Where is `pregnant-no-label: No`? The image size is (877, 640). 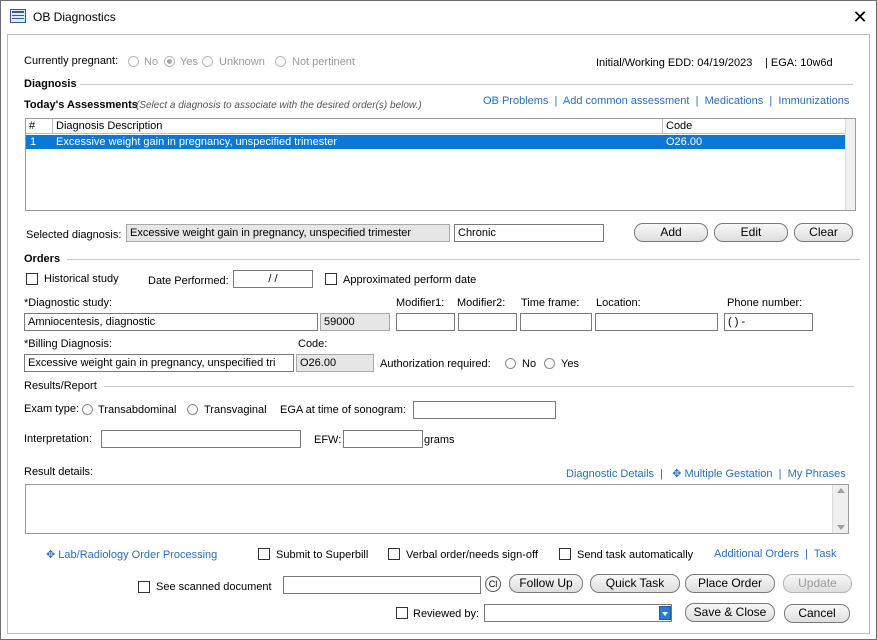
pregnant-no-label: No is located at coordinates (151, 62).